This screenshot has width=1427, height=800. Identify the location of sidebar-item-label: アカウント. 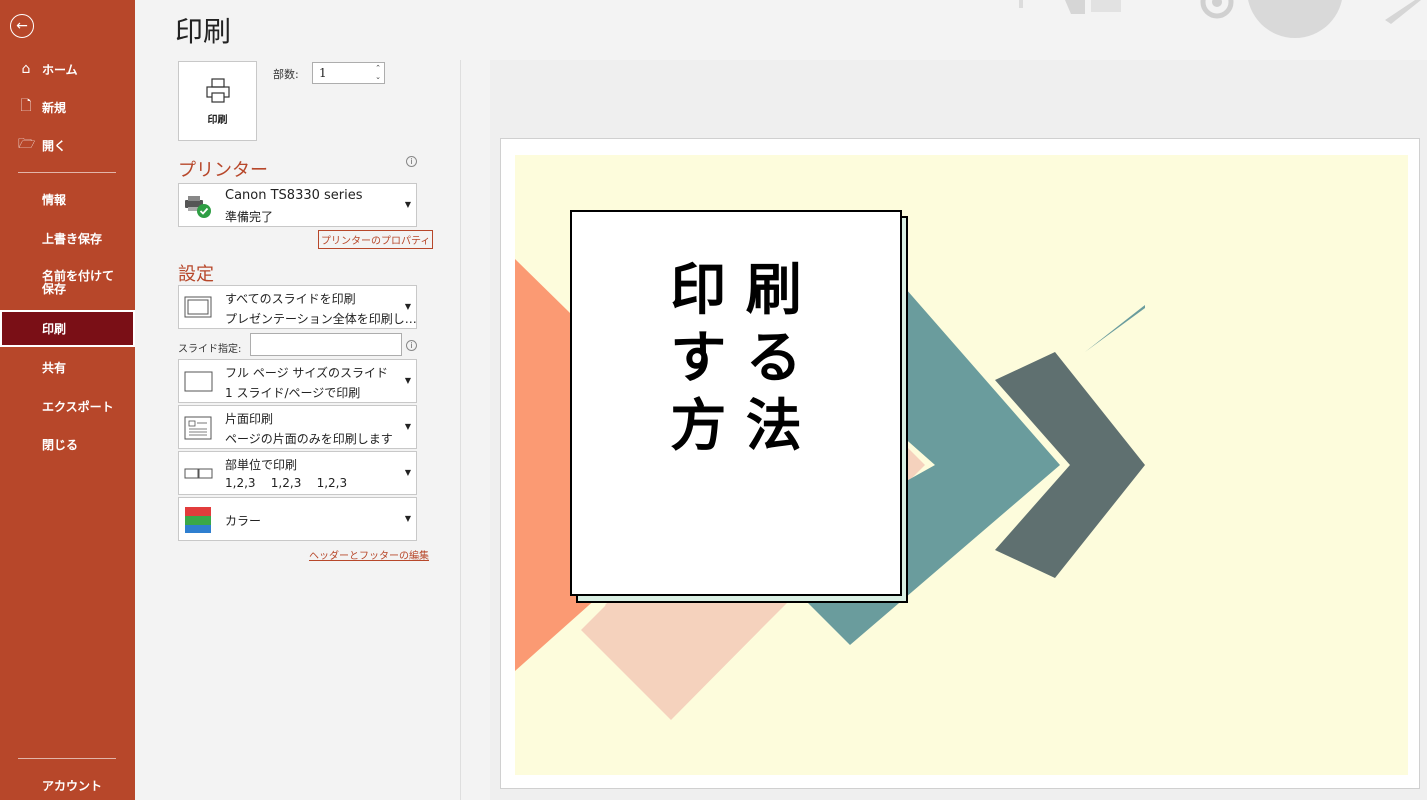
(72, 785).